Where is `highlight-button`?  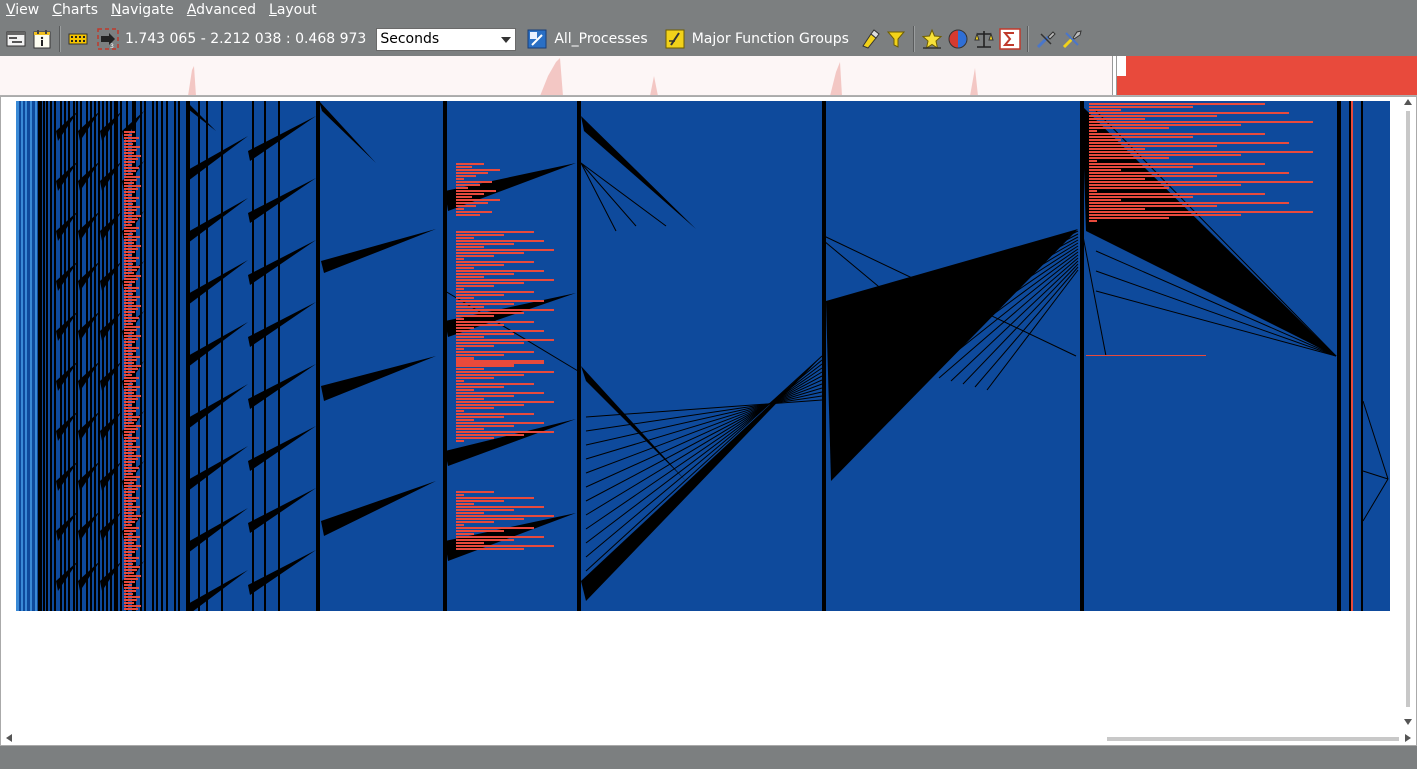 highlight-button is located at coordinates (870, 39).